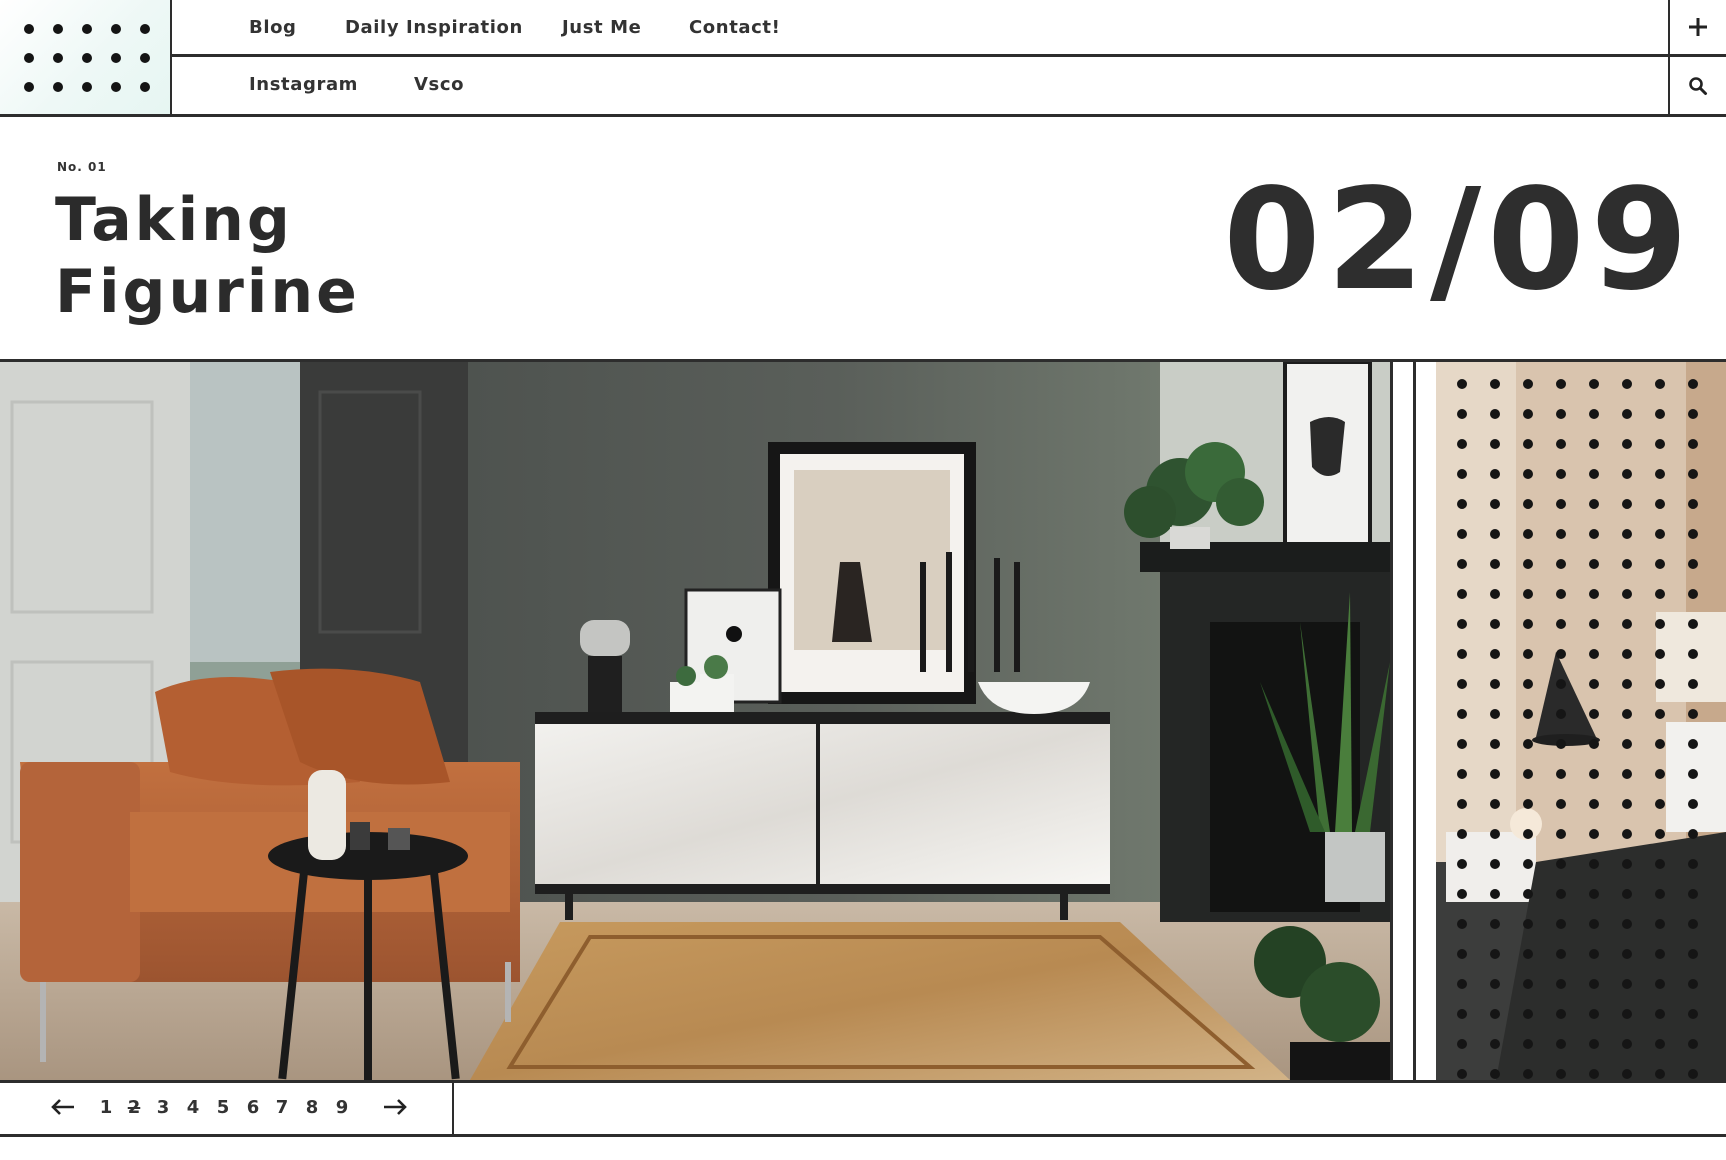  What do you see at coordinates (434, 27) in the screenshot?
I see `nav-link-daily-inspiration: Daily Inspiration` at bounding box center [434, 27].